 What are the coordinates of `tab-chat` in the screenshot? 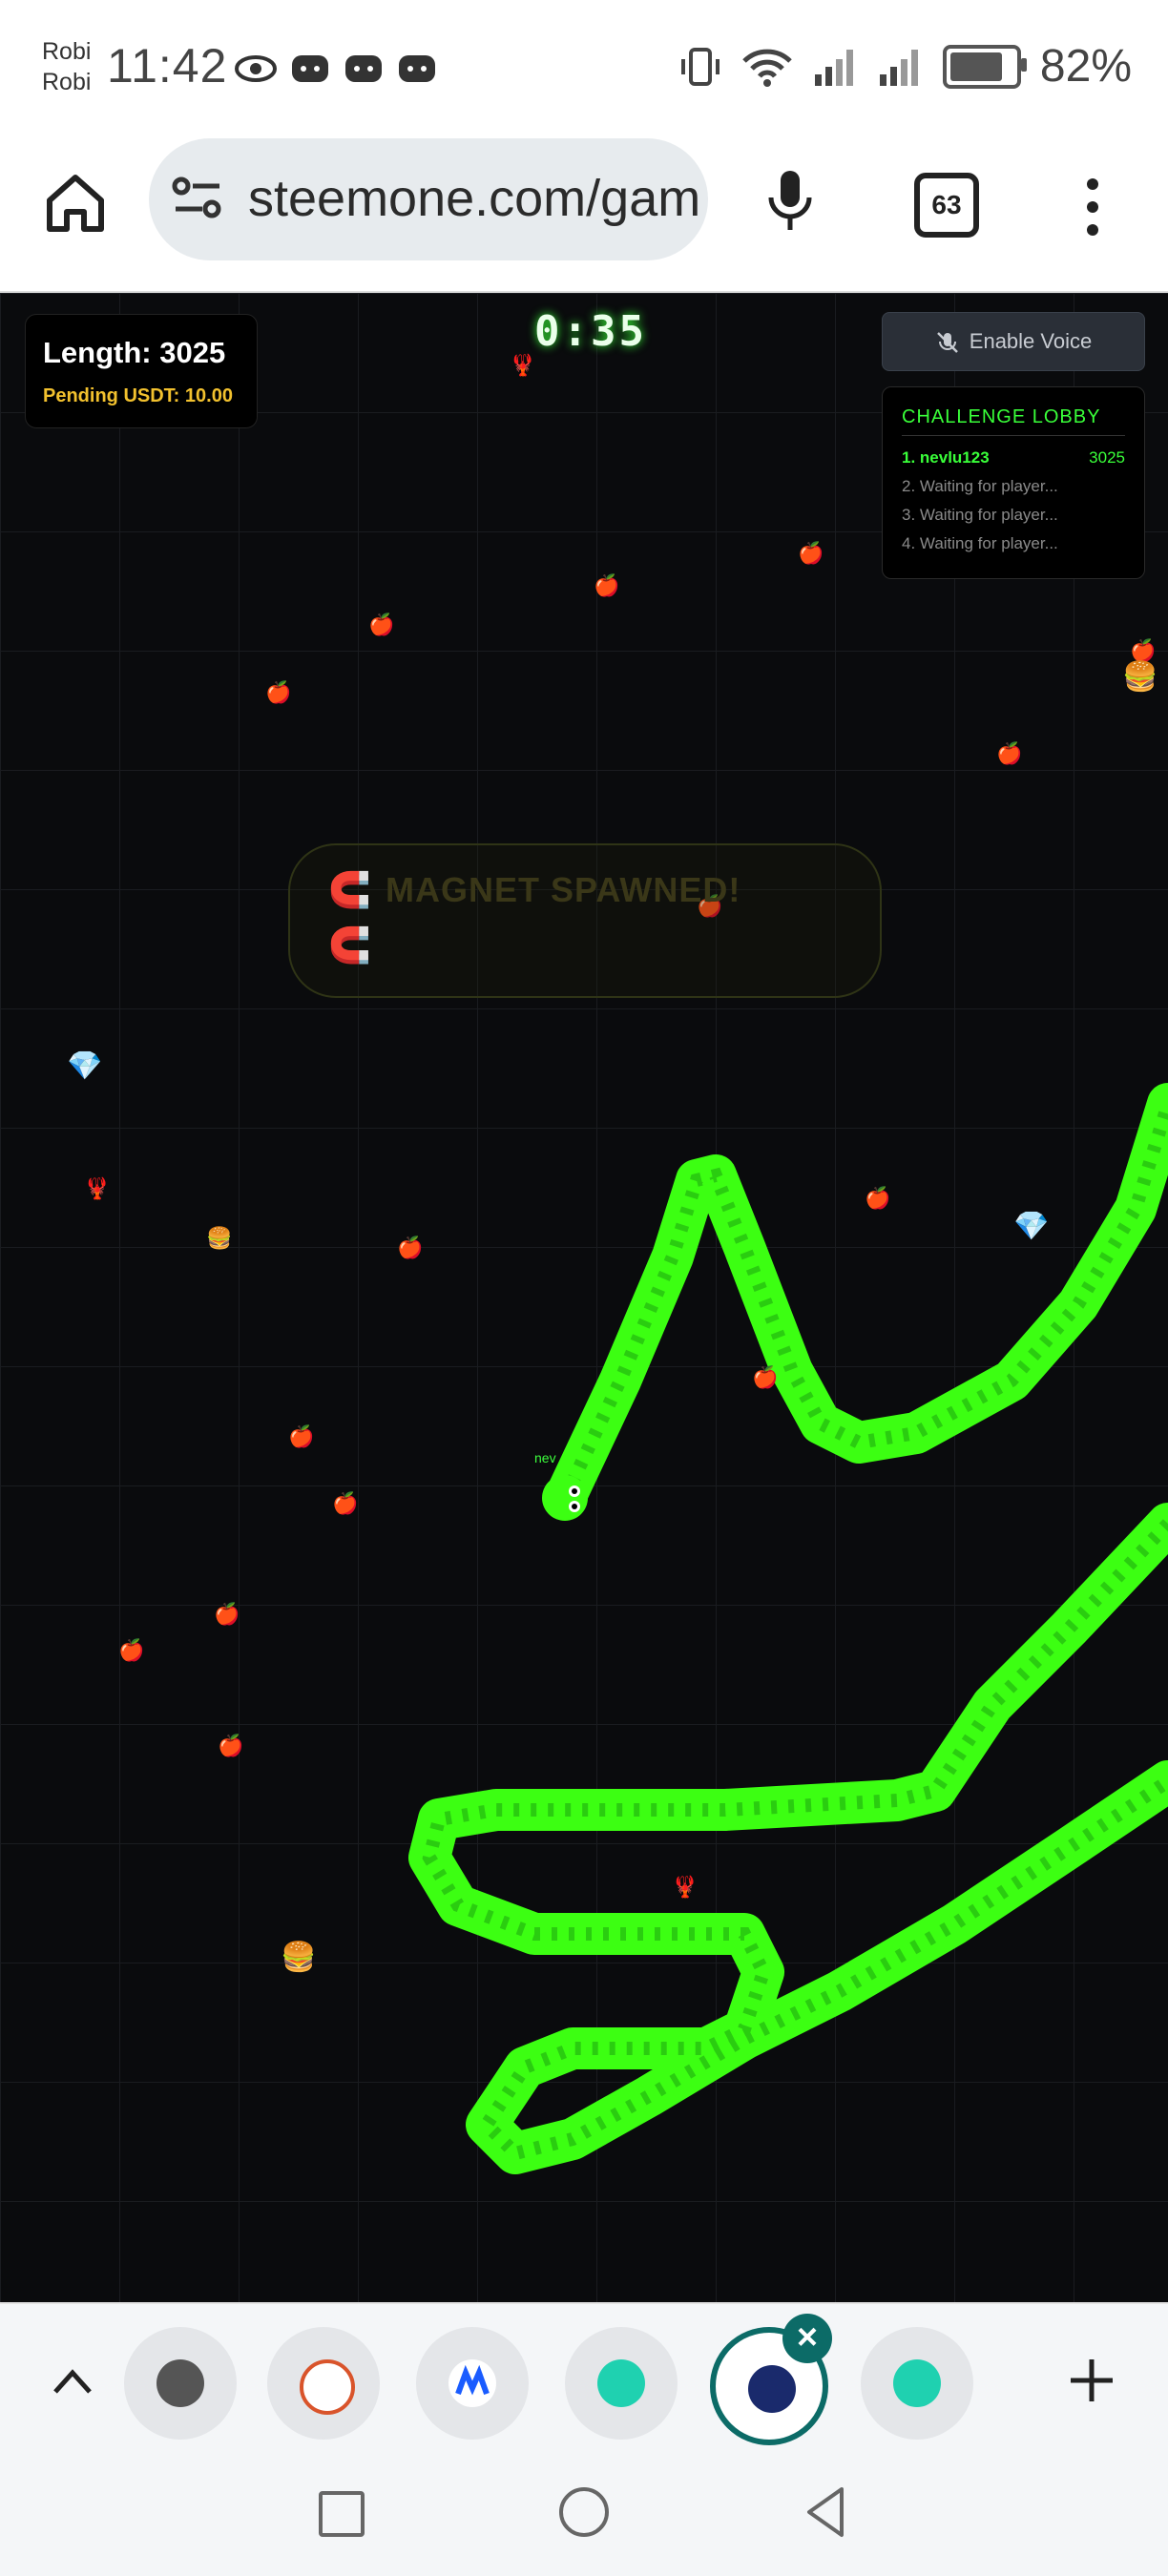 It's located at (621, 2383).